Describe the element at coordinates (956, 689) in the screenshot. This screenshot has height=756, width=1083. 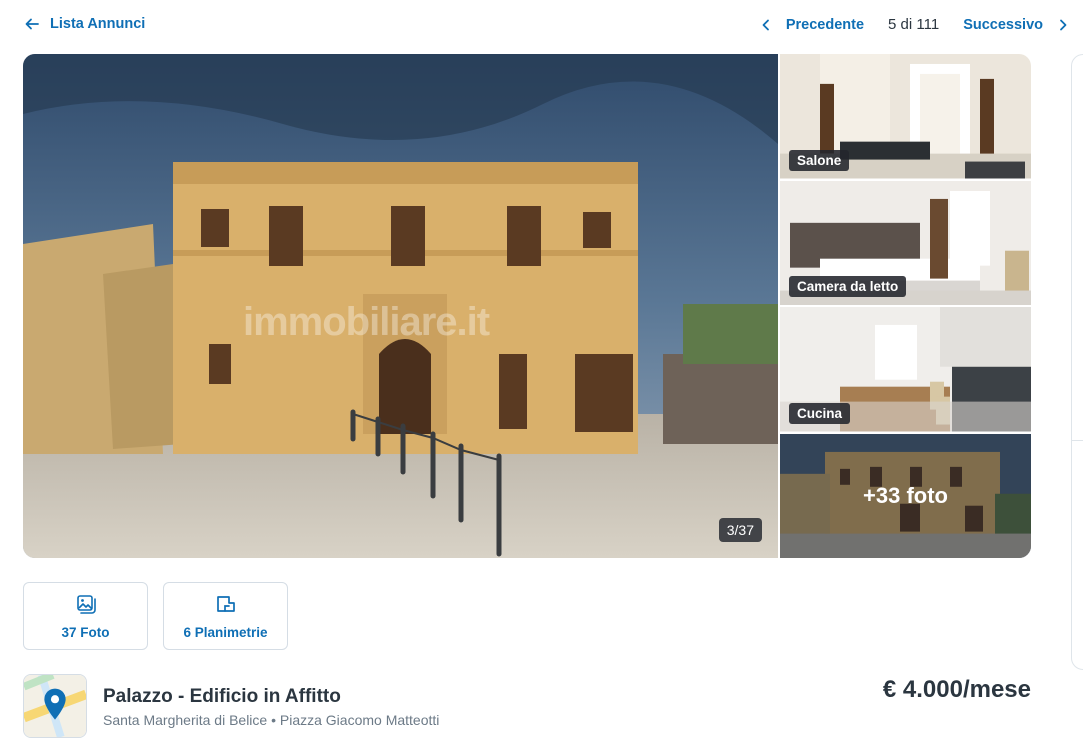
I see `listing-price: € 4.000/mese` at that location.